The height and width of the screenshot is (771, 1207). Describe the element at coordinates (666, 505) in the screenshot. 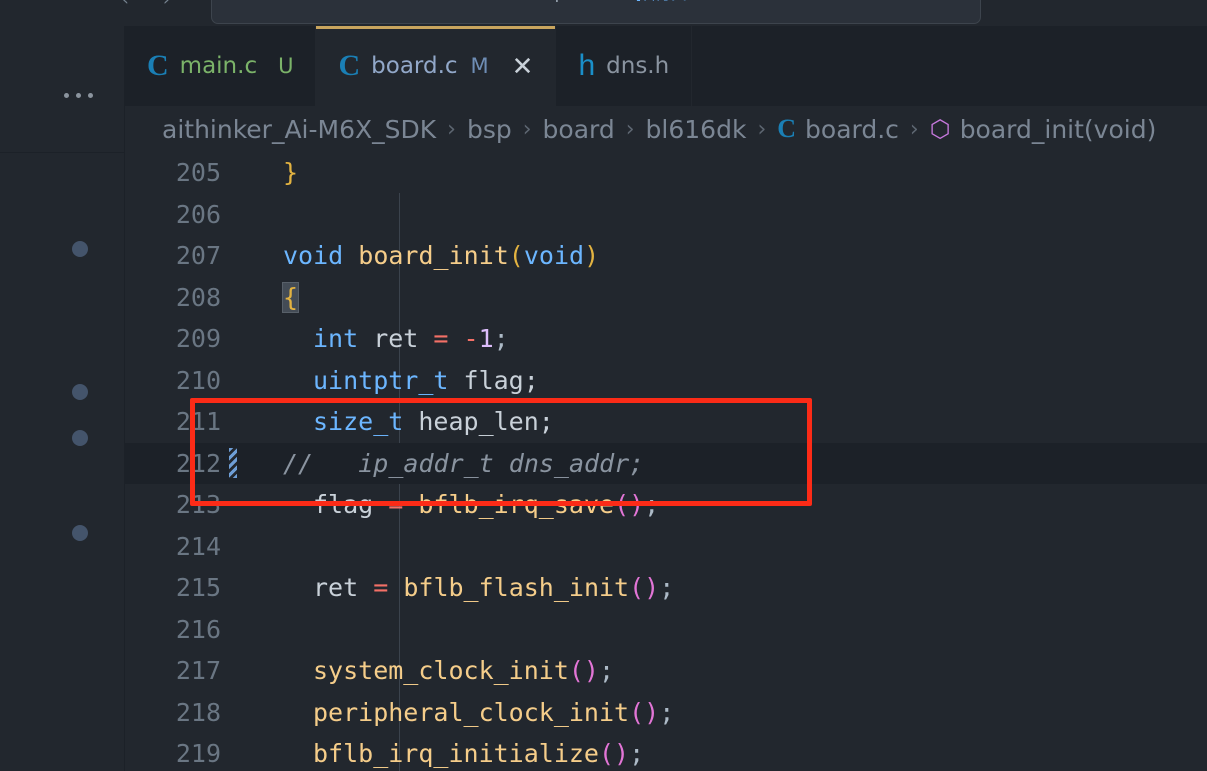

I see `code-line: 213 flag = bflb_irq_save();` at that location.